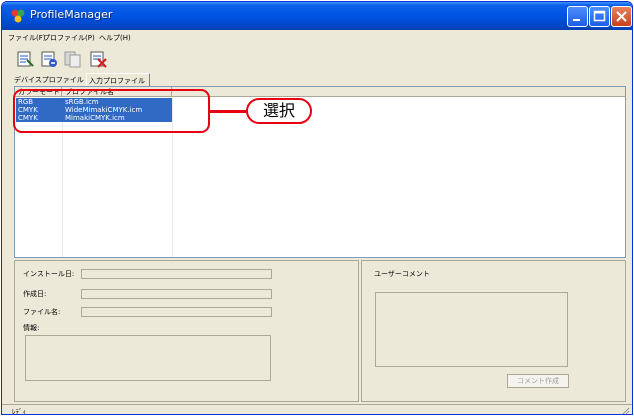  What do you see at coordinates (317, 409) in the screenshot?
I see `status-bar: ﾚﾃﾞｨ` at bounding box center [317, 409].